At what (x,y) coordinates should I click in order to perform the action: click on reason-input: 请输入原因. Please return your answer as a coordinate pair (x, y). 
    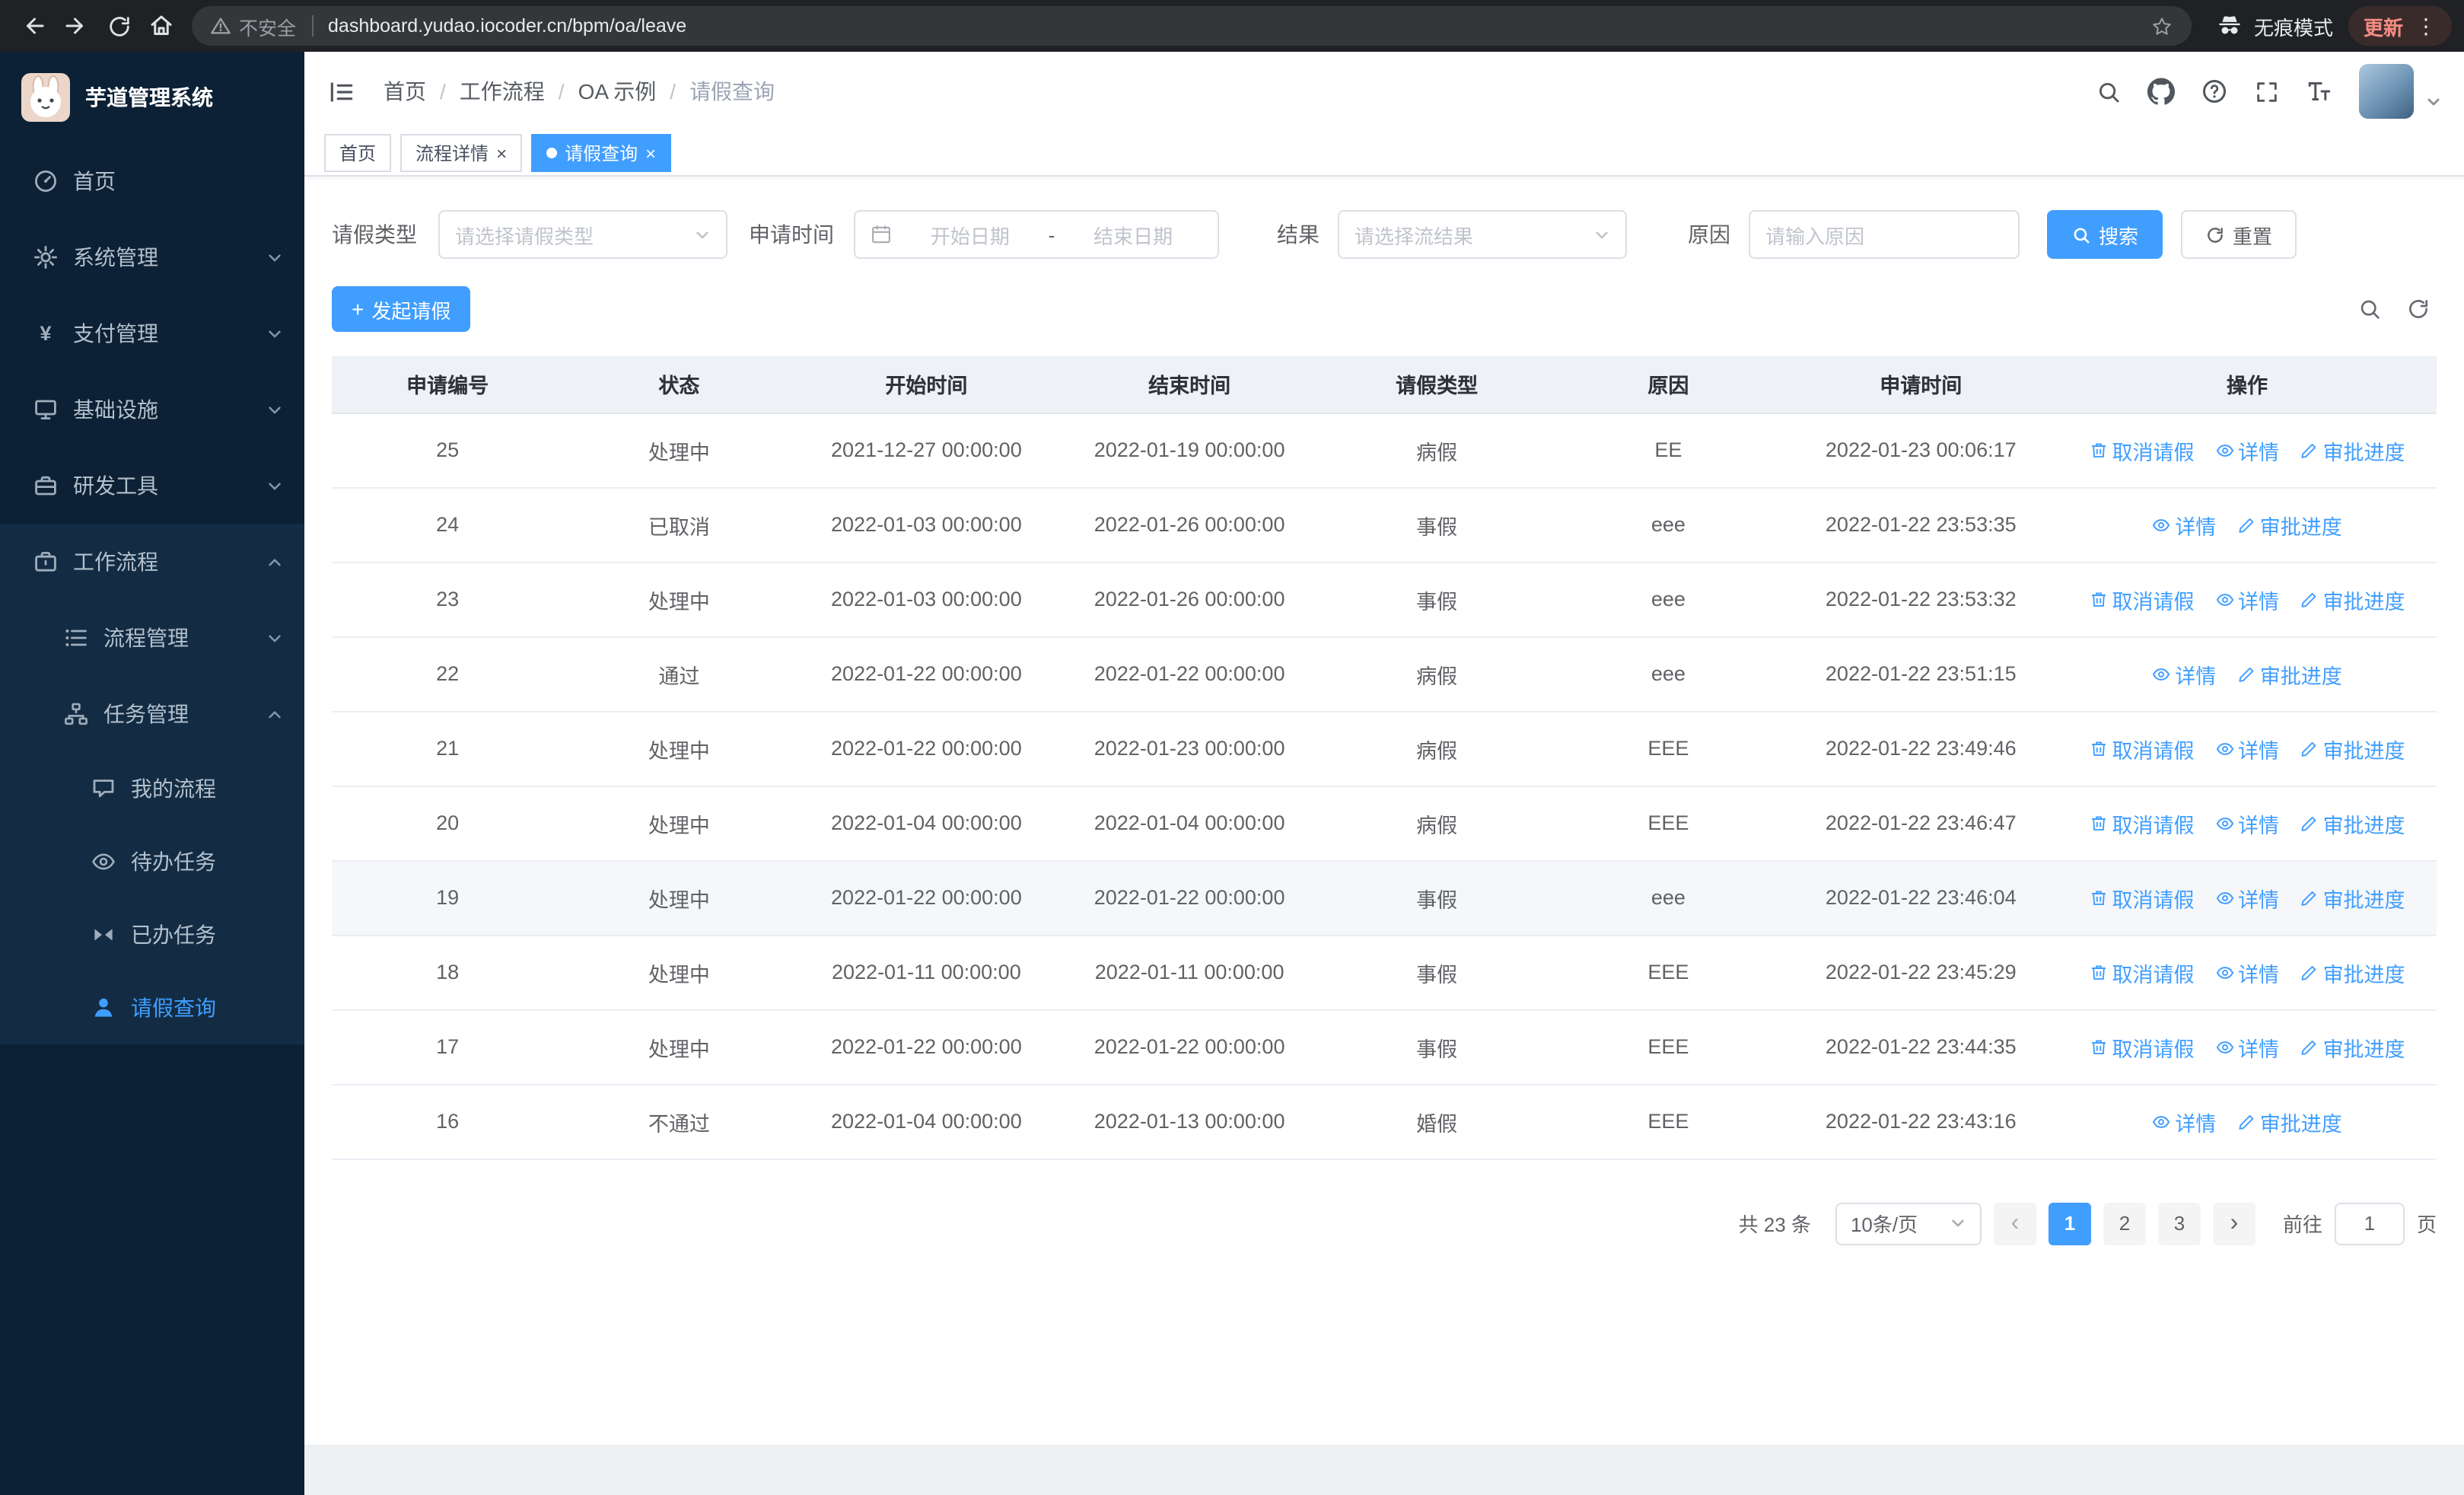
    Looking at the image, I should click on (1884, 234).